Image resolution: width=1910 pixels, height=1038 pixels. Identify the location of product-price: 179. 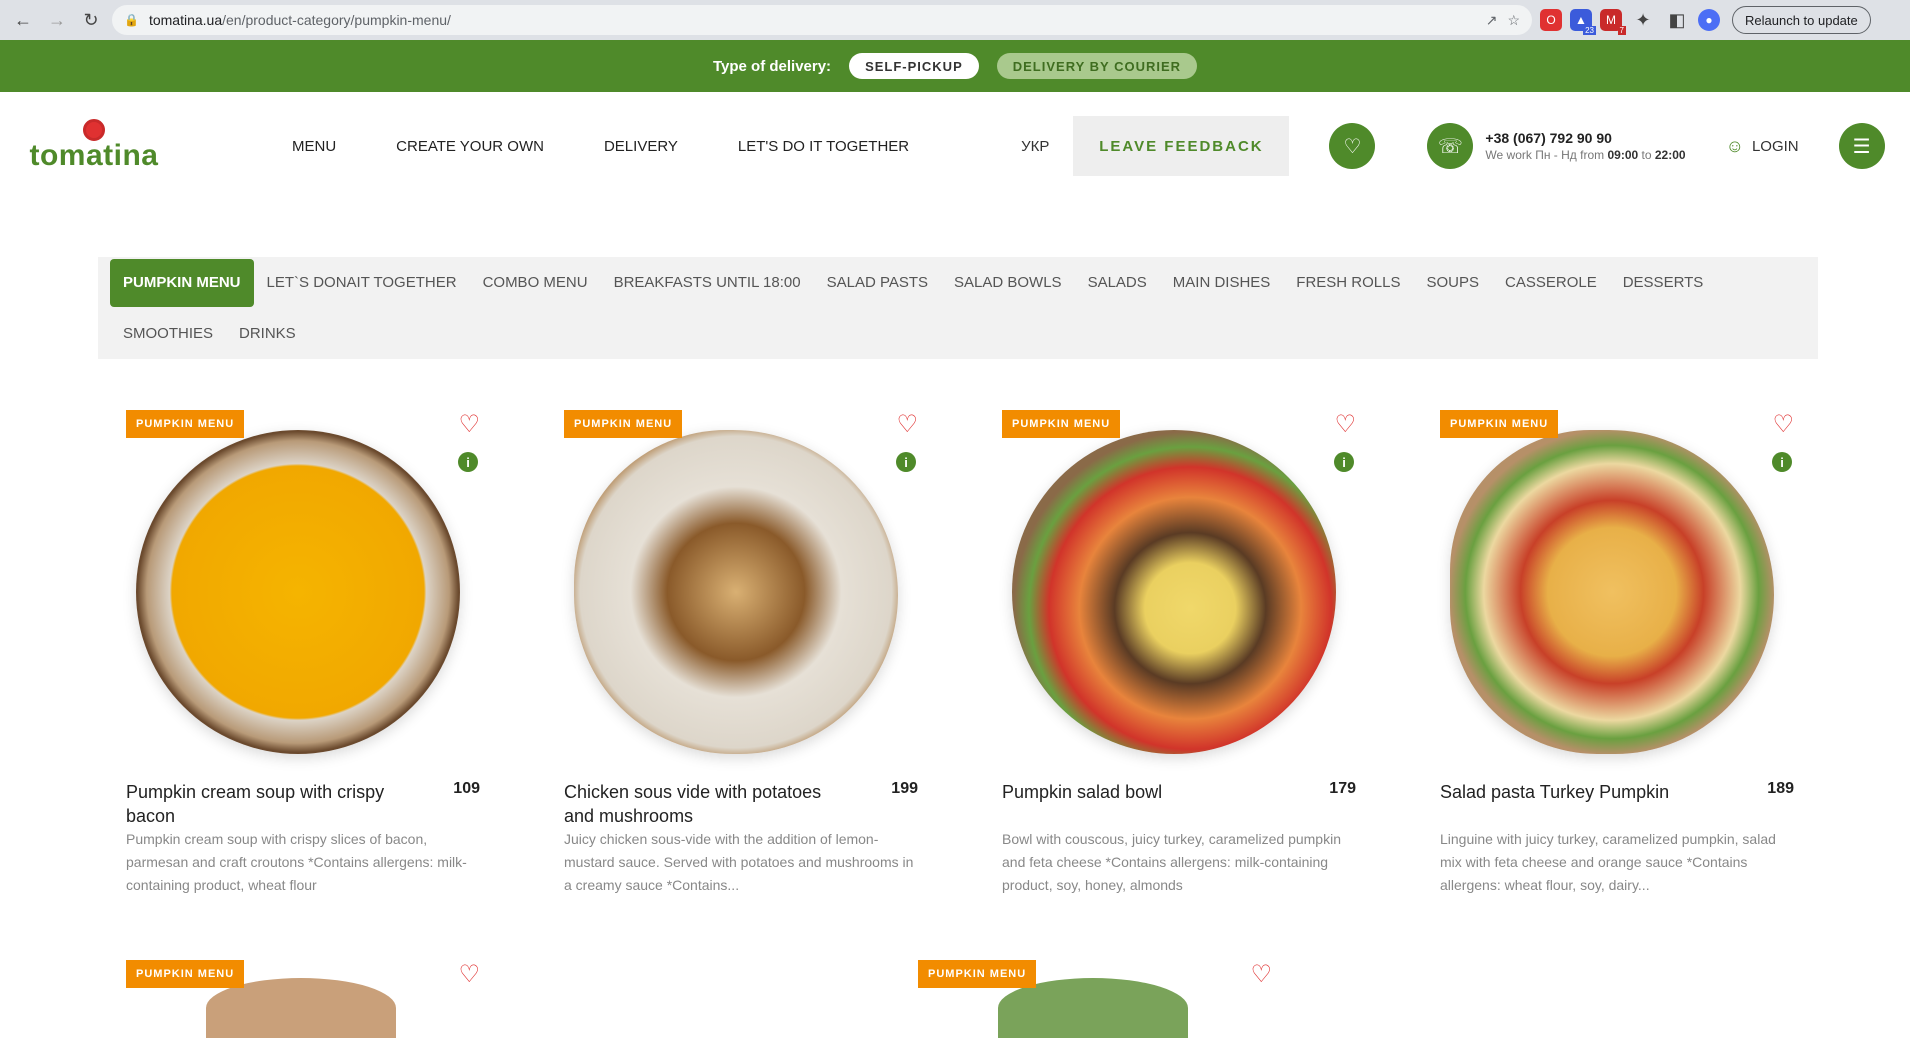
(1342, 788).